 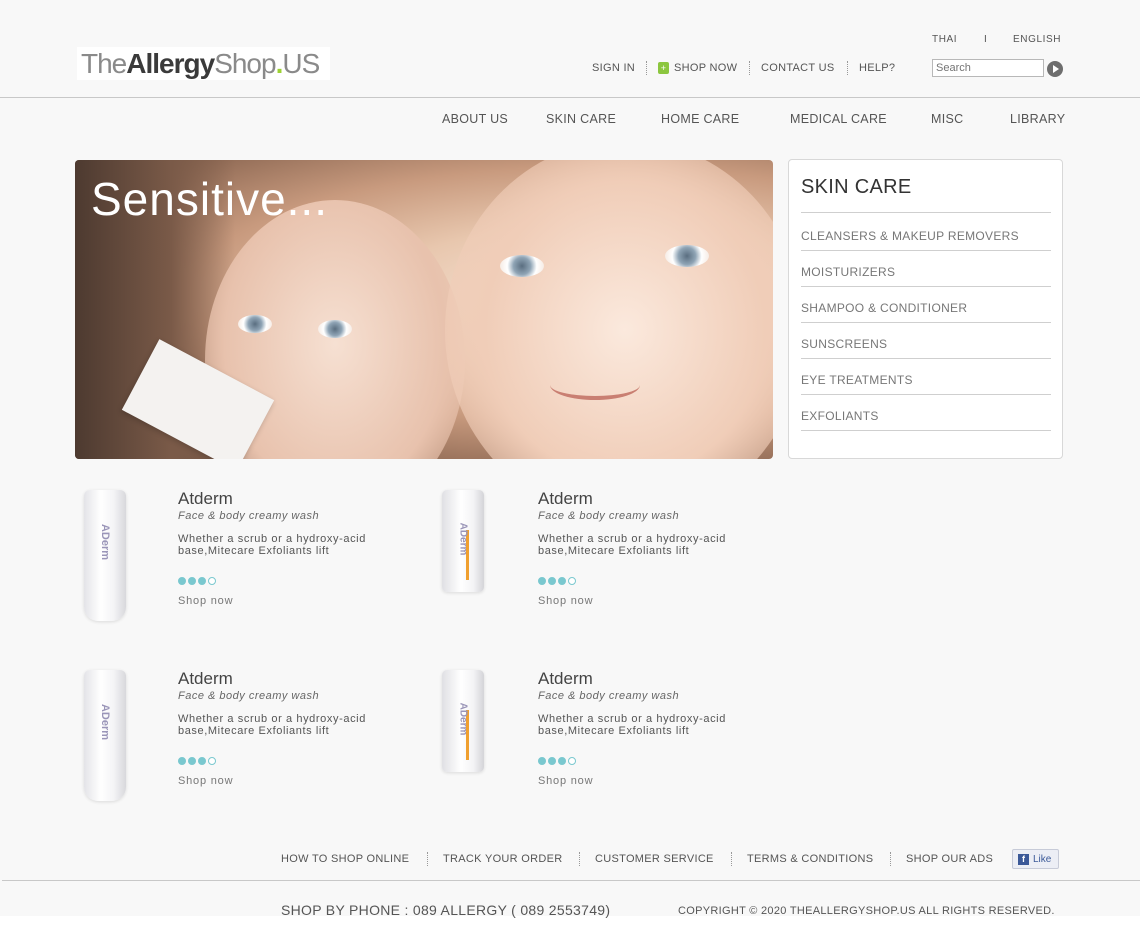 I want to click on logo-text-shop: Shop, so click(x=245, y=63).